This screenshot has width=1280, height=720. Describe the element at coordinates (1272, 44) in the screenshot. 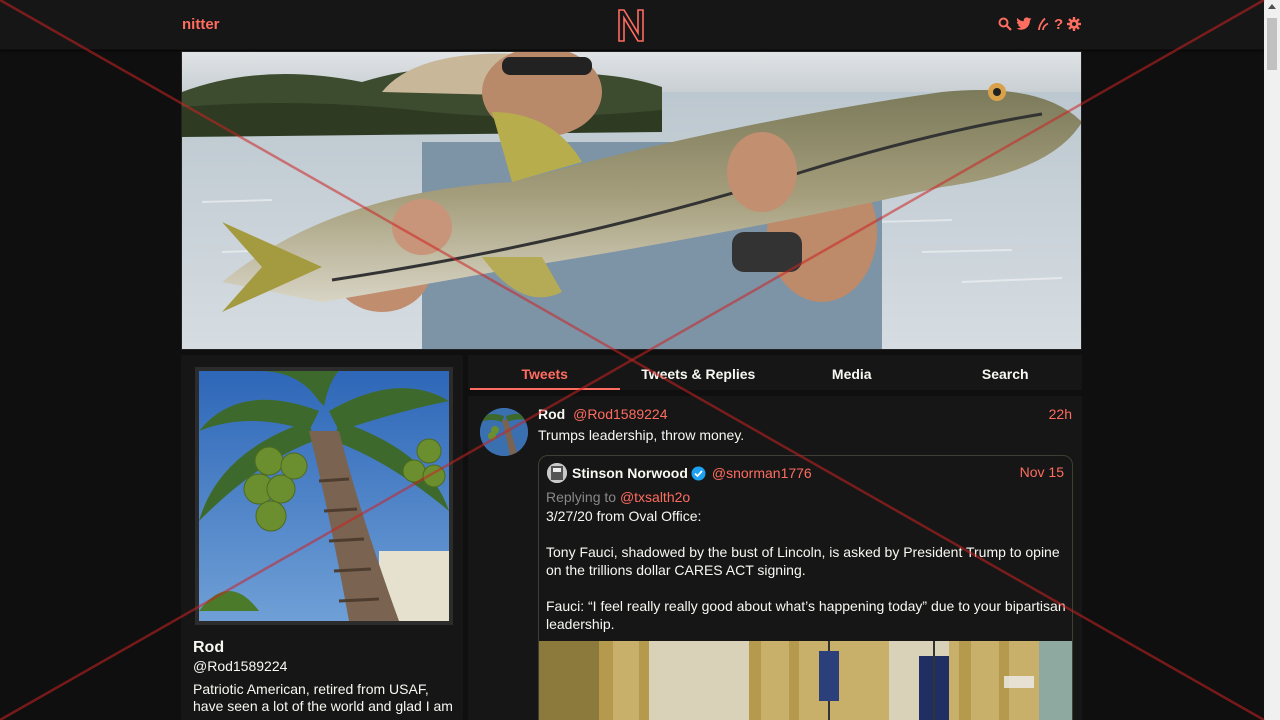

I see `scrollbar-thumb` at that location.